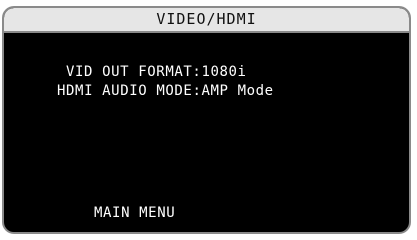 The height and width of the screenshot is (240, 417). I want to click on setting-label: VID OUT FORMAT, so click(129, 72).